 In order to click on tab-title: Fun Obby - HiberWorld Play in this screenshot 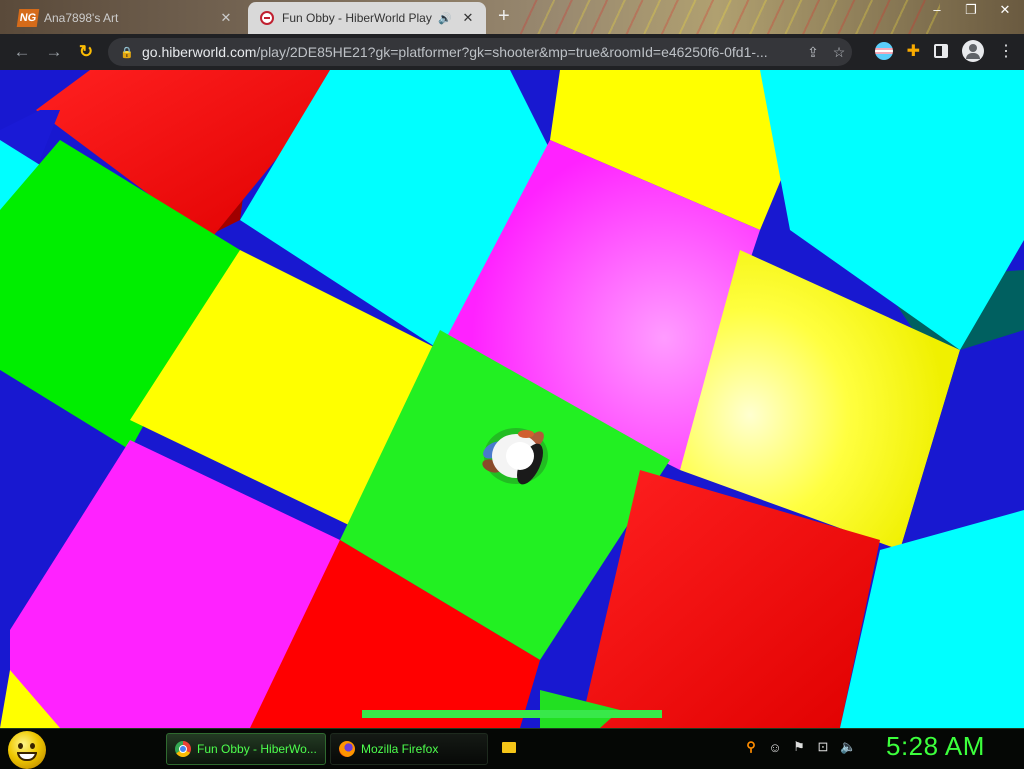, I will do `click(357, 18)`.